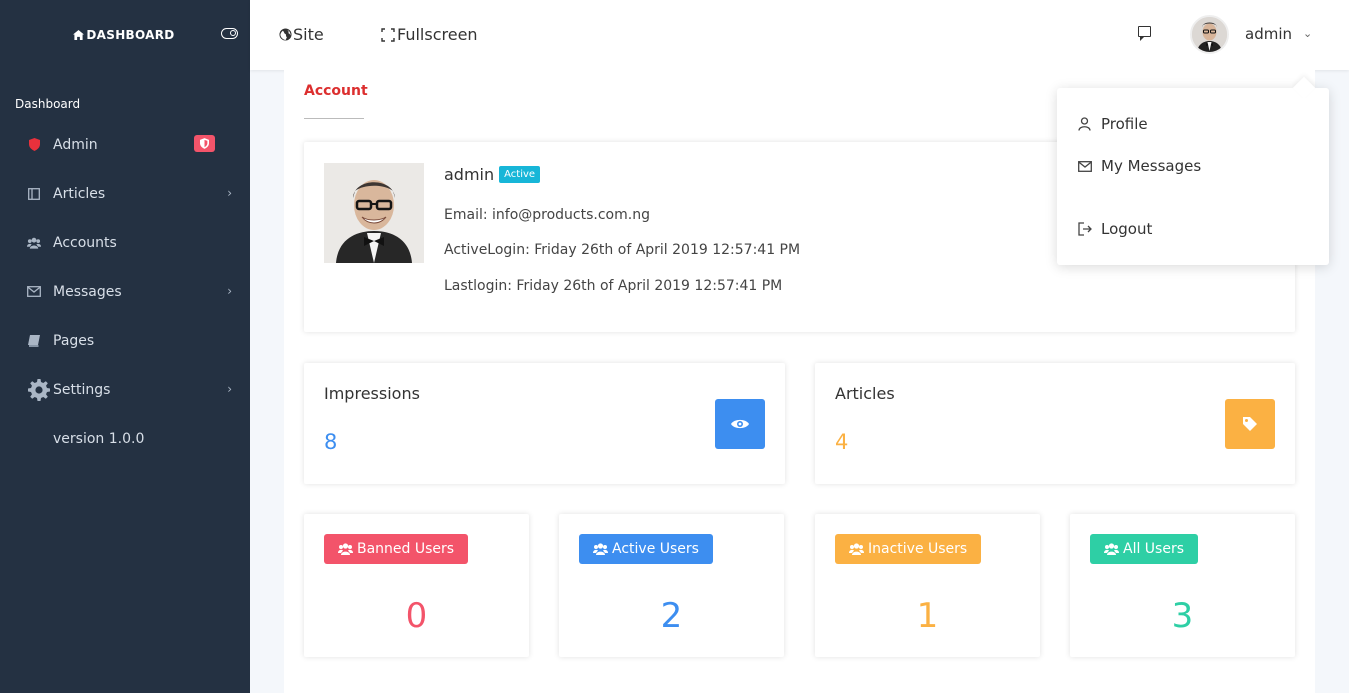 This screenshot has height=693, width=1349. What do you see at coordinates (1154, 549) in the screenshot?
I see `all-users-label: All Users` at bounding box center [1154, 549].